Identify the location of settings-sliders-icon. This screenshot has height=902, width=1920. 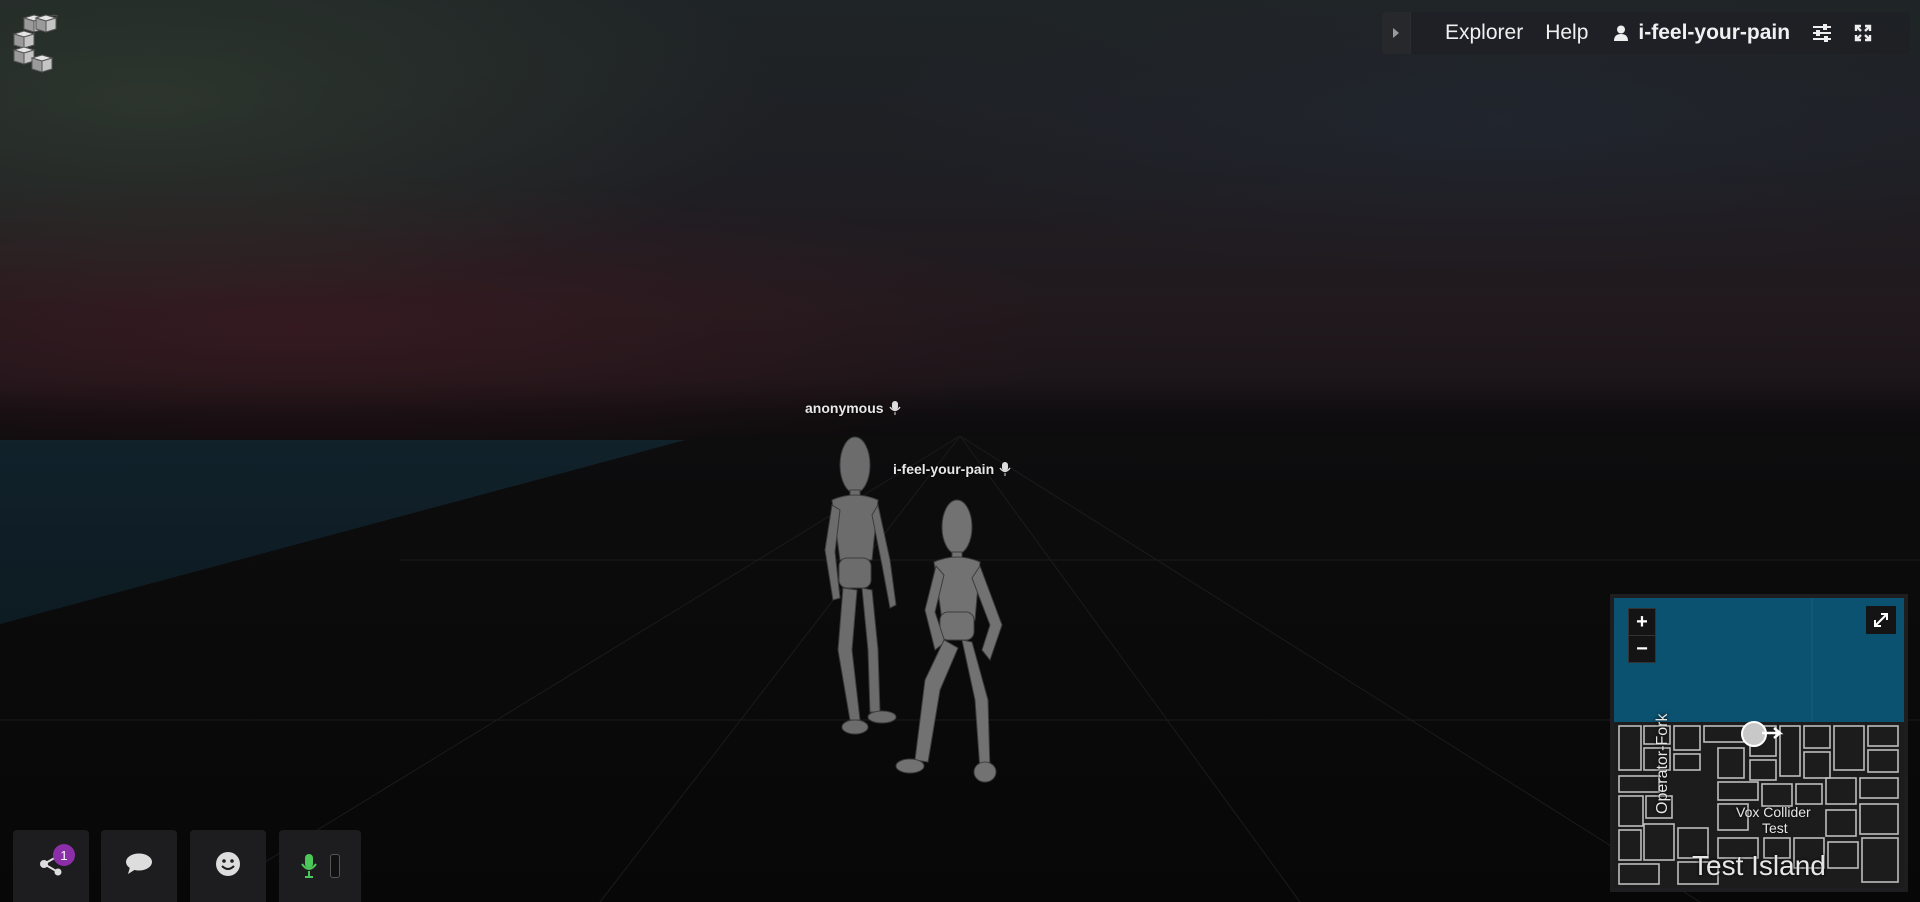
(1822, 33).